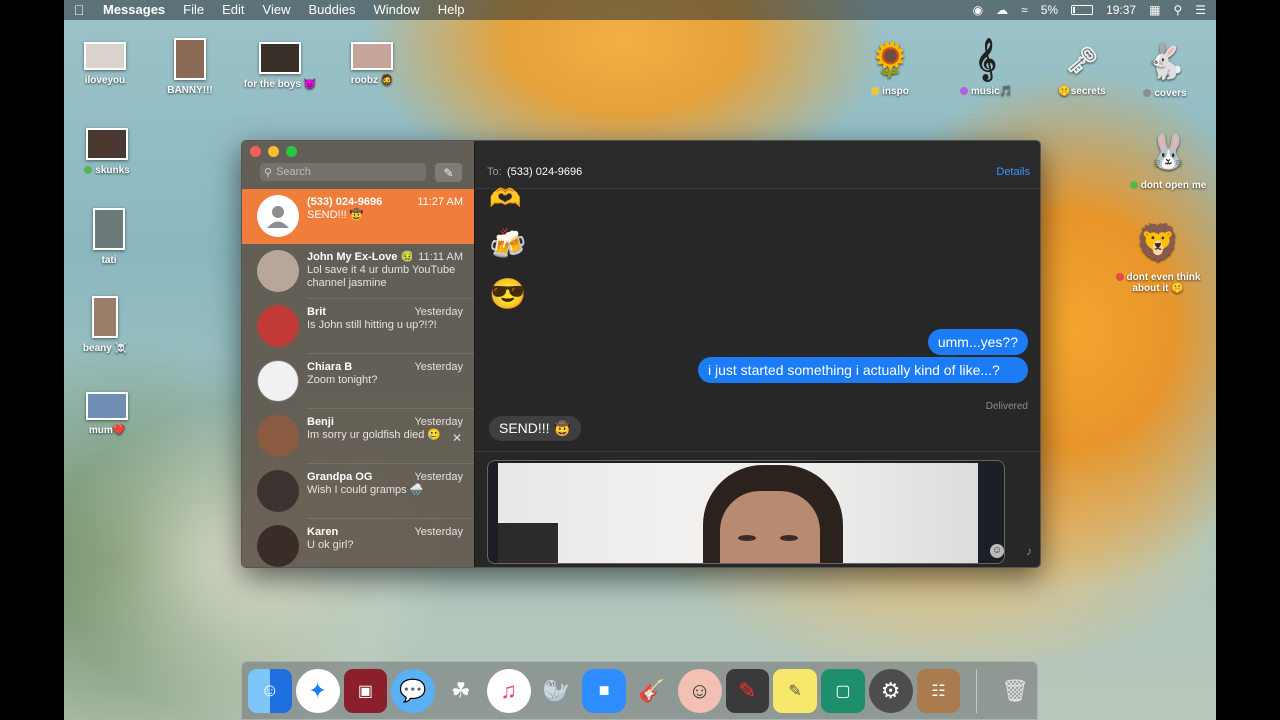 This screenshot has height=720, width=1280. I want to click on desktop-icon-skunks: skunks, so click(107, 152).